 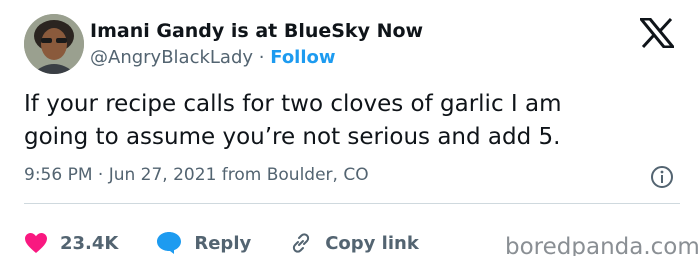 What do you see at coordinates (662, 177) in the screenshot?
I see `info-icon` at bounding box center [662, 177].